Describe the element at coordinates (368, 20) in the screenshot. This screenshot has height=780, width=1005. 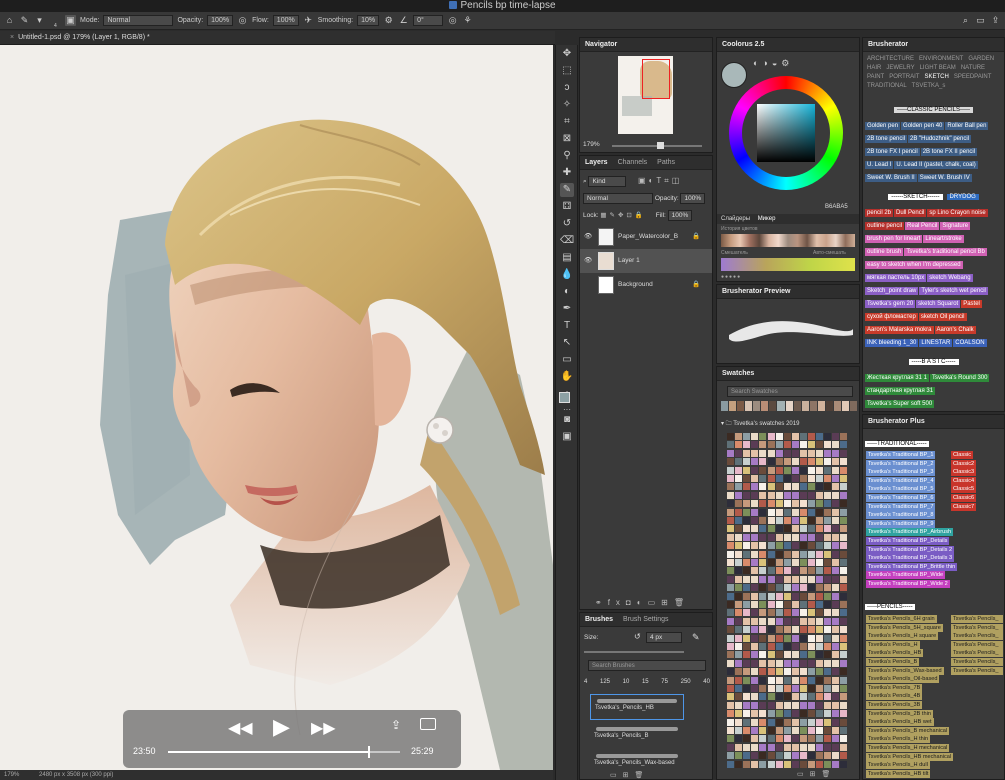
I see `smoothing-field: 10%` at that location.